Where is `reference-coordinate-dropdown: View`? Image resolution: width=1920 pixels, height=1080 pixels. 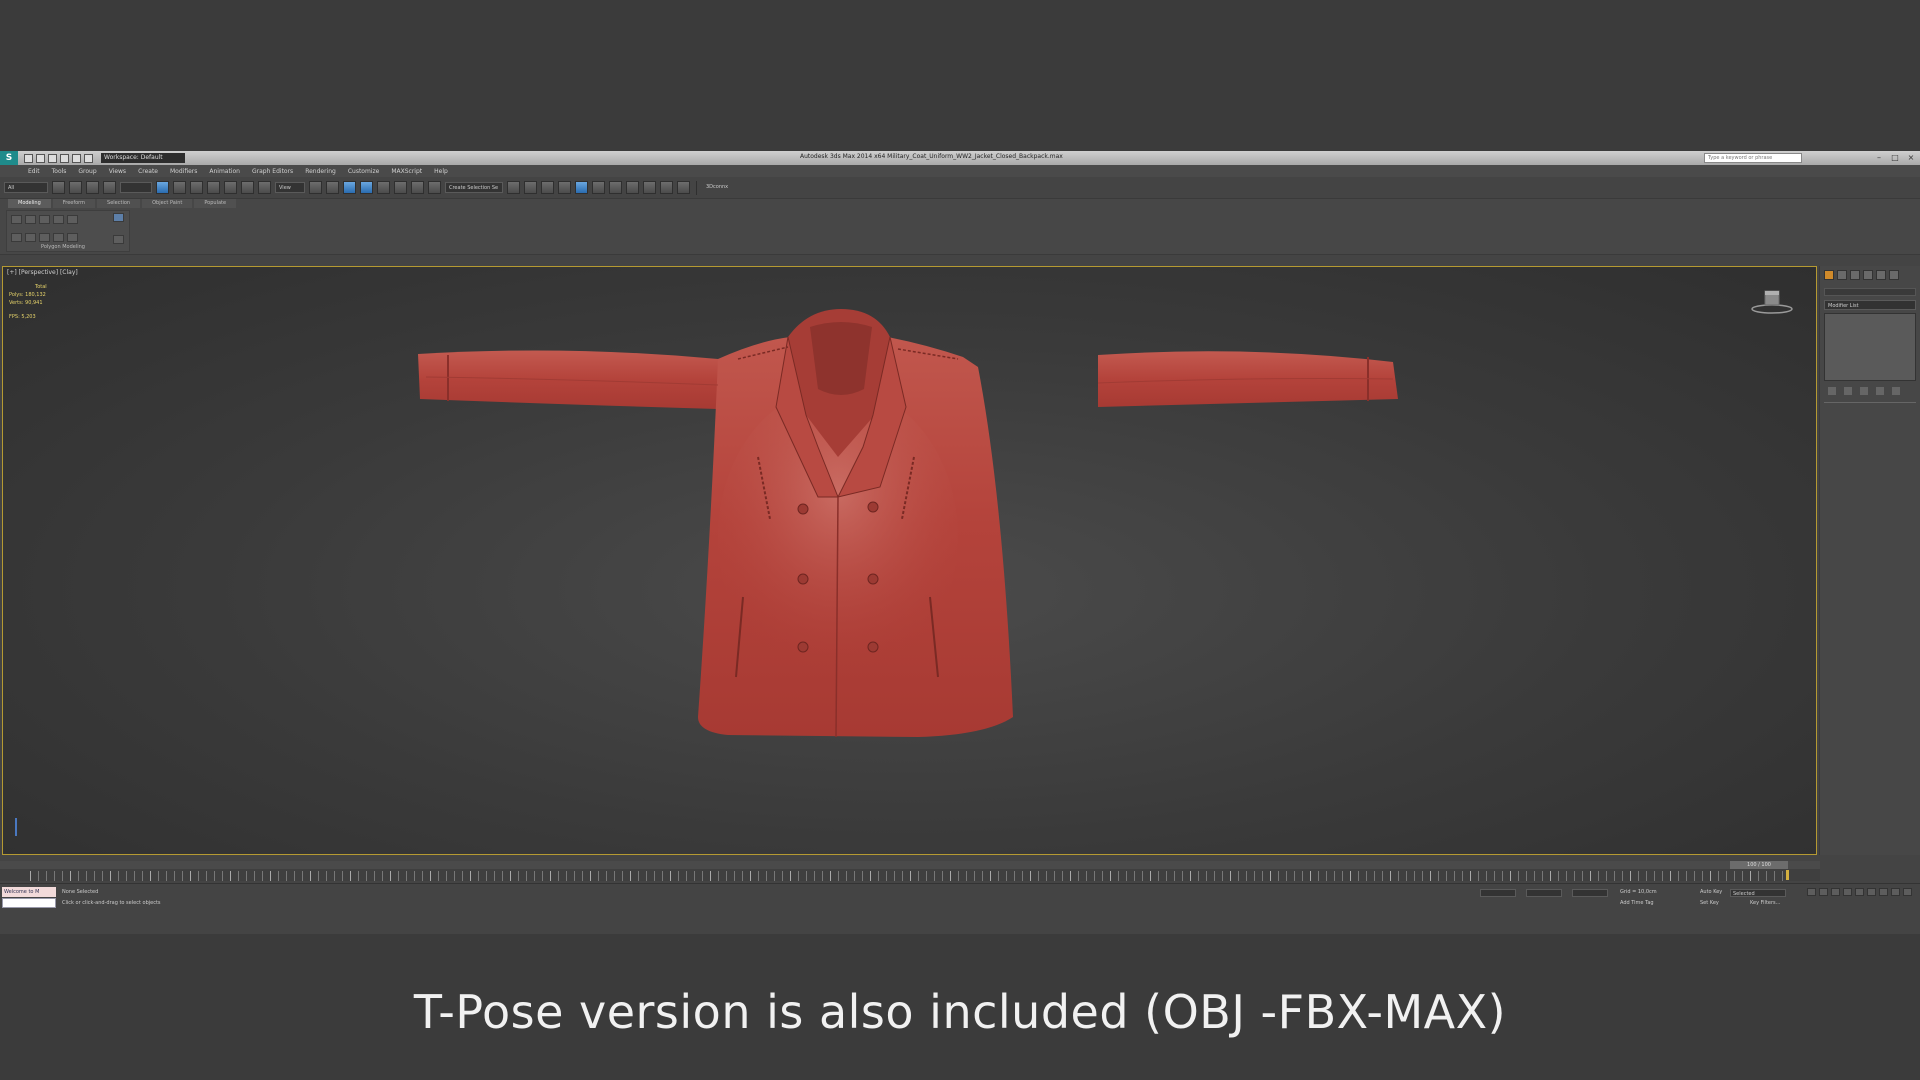 reference-coordinate-dropdown: View is located at coordinates (290, 187).